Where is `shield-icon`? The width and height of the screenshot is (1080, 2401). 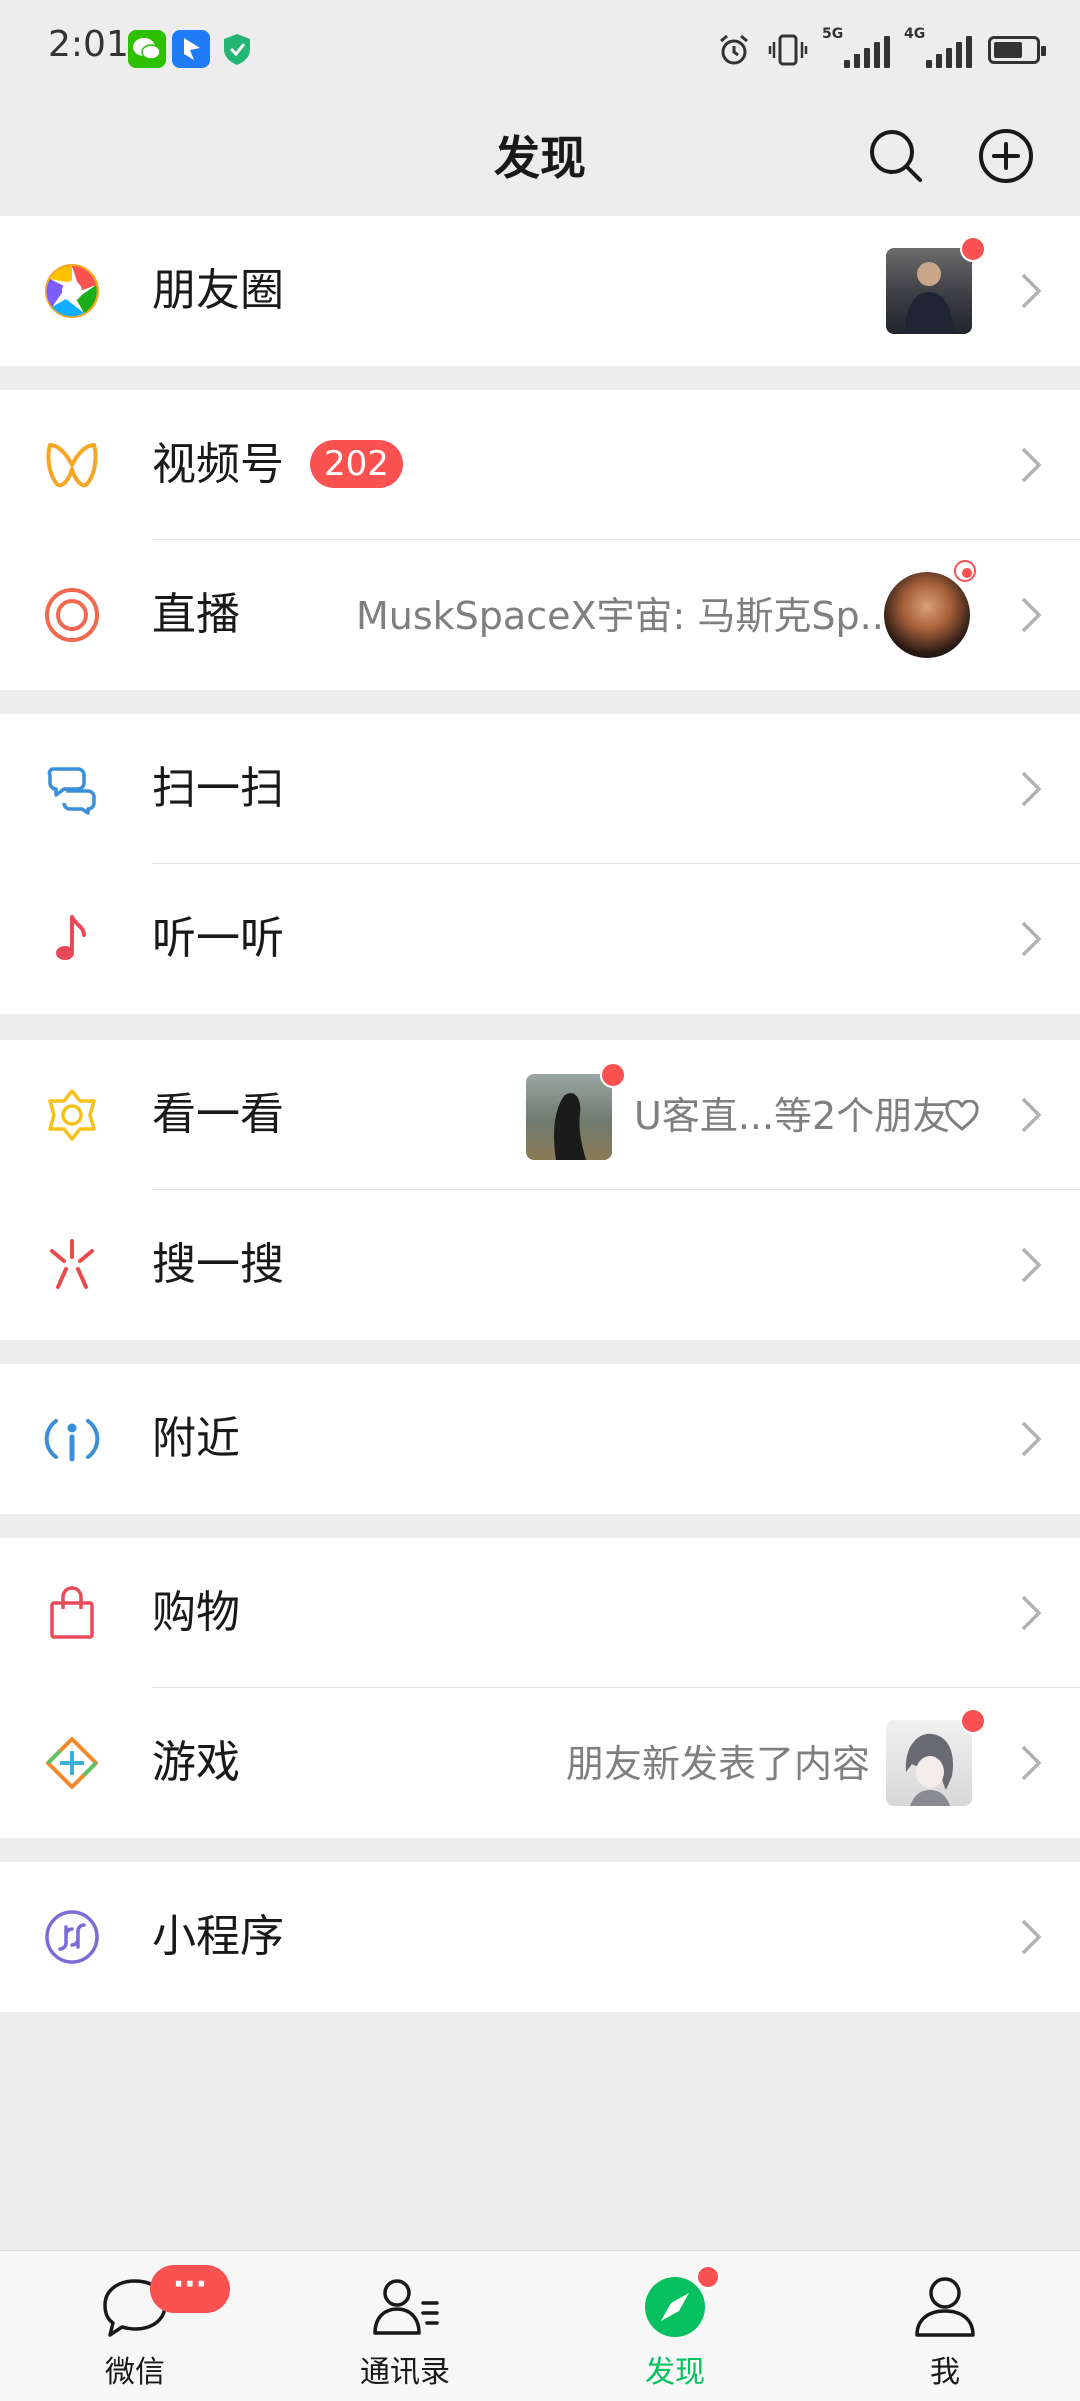
shield-icon is located at coordinates (237, 49).